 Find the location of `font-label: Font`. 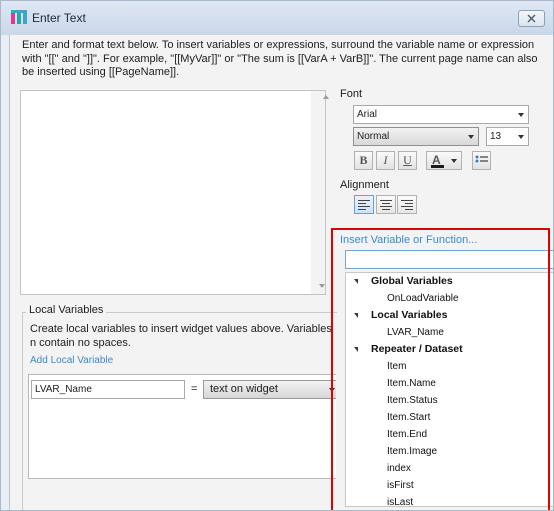

font-label: Font is located at coordinates (351, 94).